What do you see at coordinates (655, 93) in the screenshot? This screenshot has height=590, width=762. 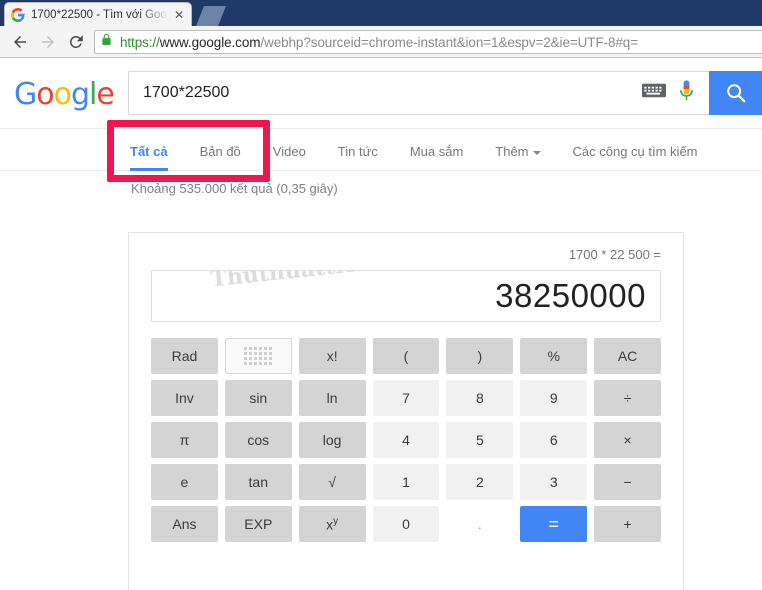 I see `keyboard-icon` at bounding box center [655, 93].